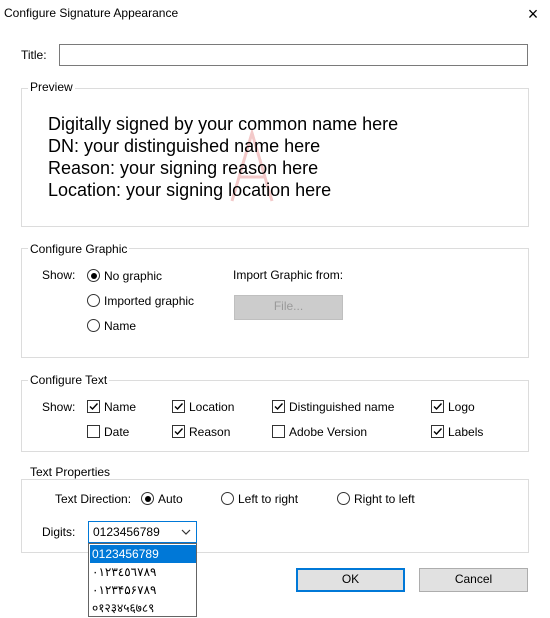  I want to click on text-show-label: Show:, so click(59, 407).